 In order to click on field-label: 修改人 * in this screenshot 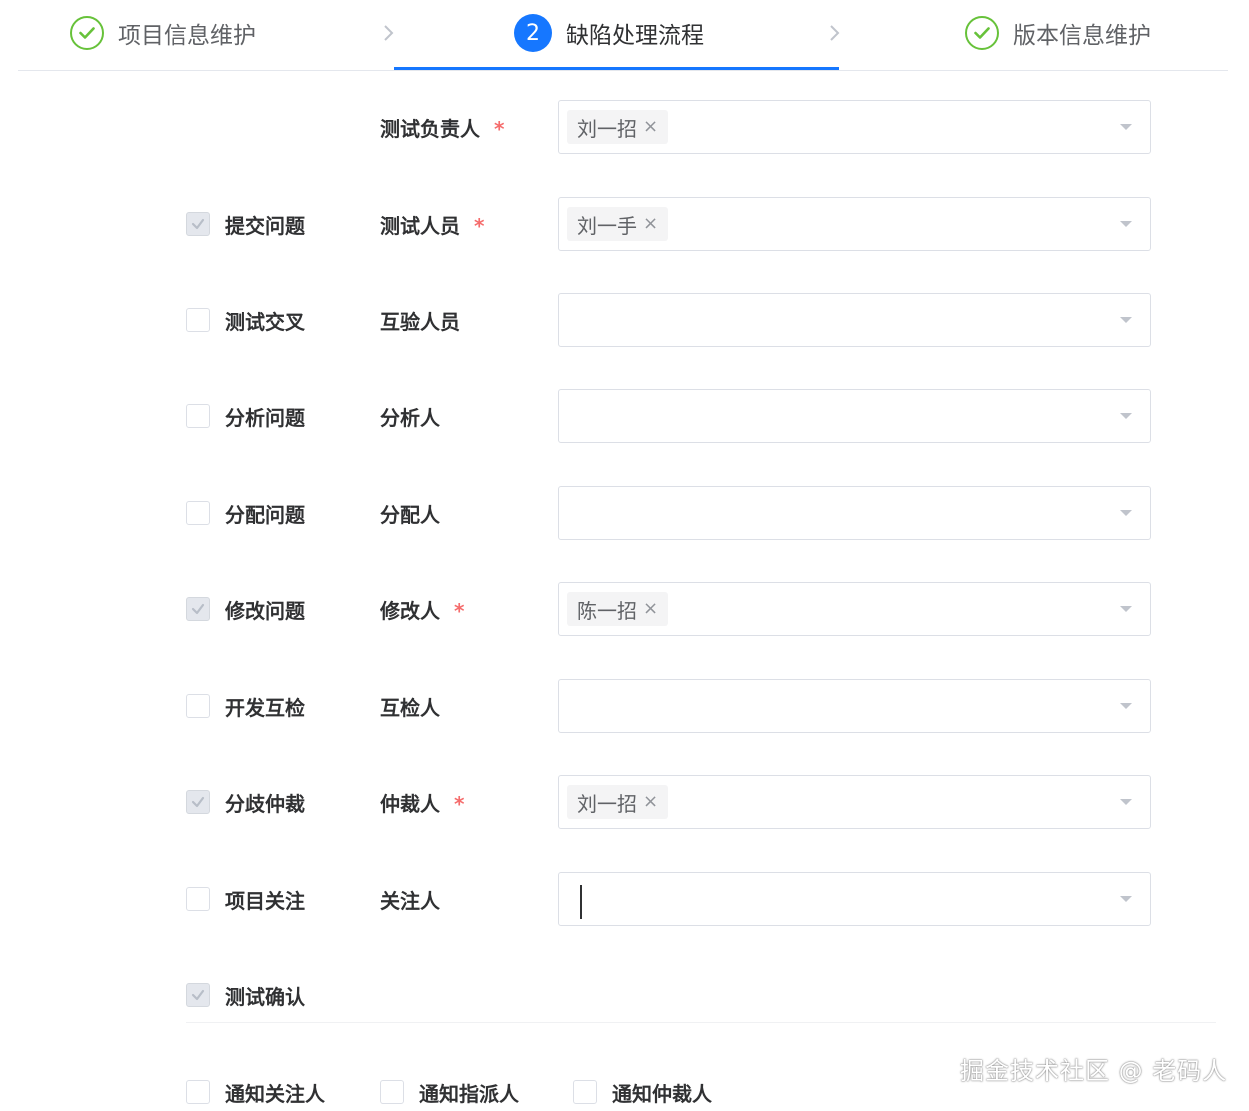, I will do `click(422, 609)`.